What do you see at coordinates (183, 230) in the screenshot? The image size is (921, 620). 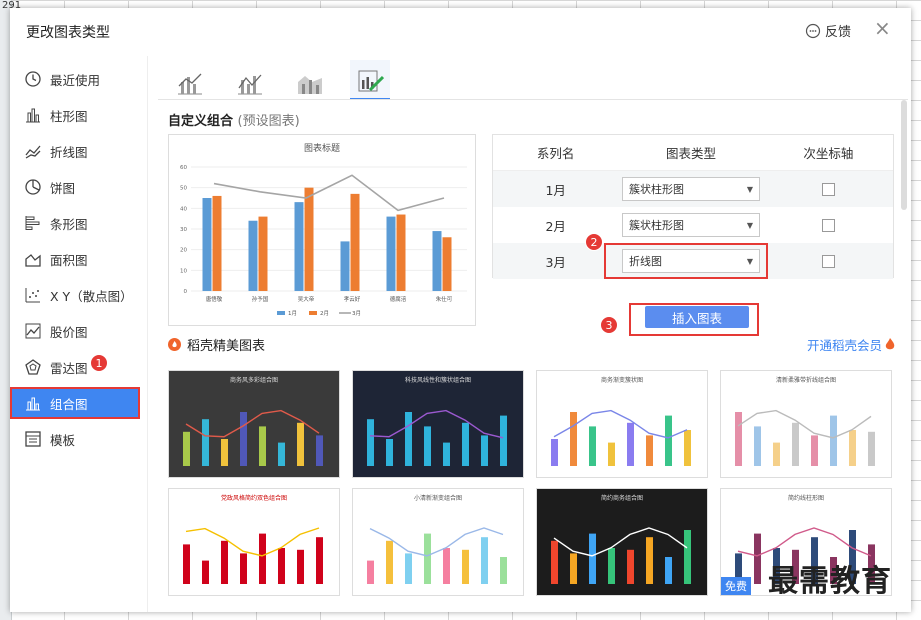 I see `y-tick-label: 30` at bounding box center [183, 230].